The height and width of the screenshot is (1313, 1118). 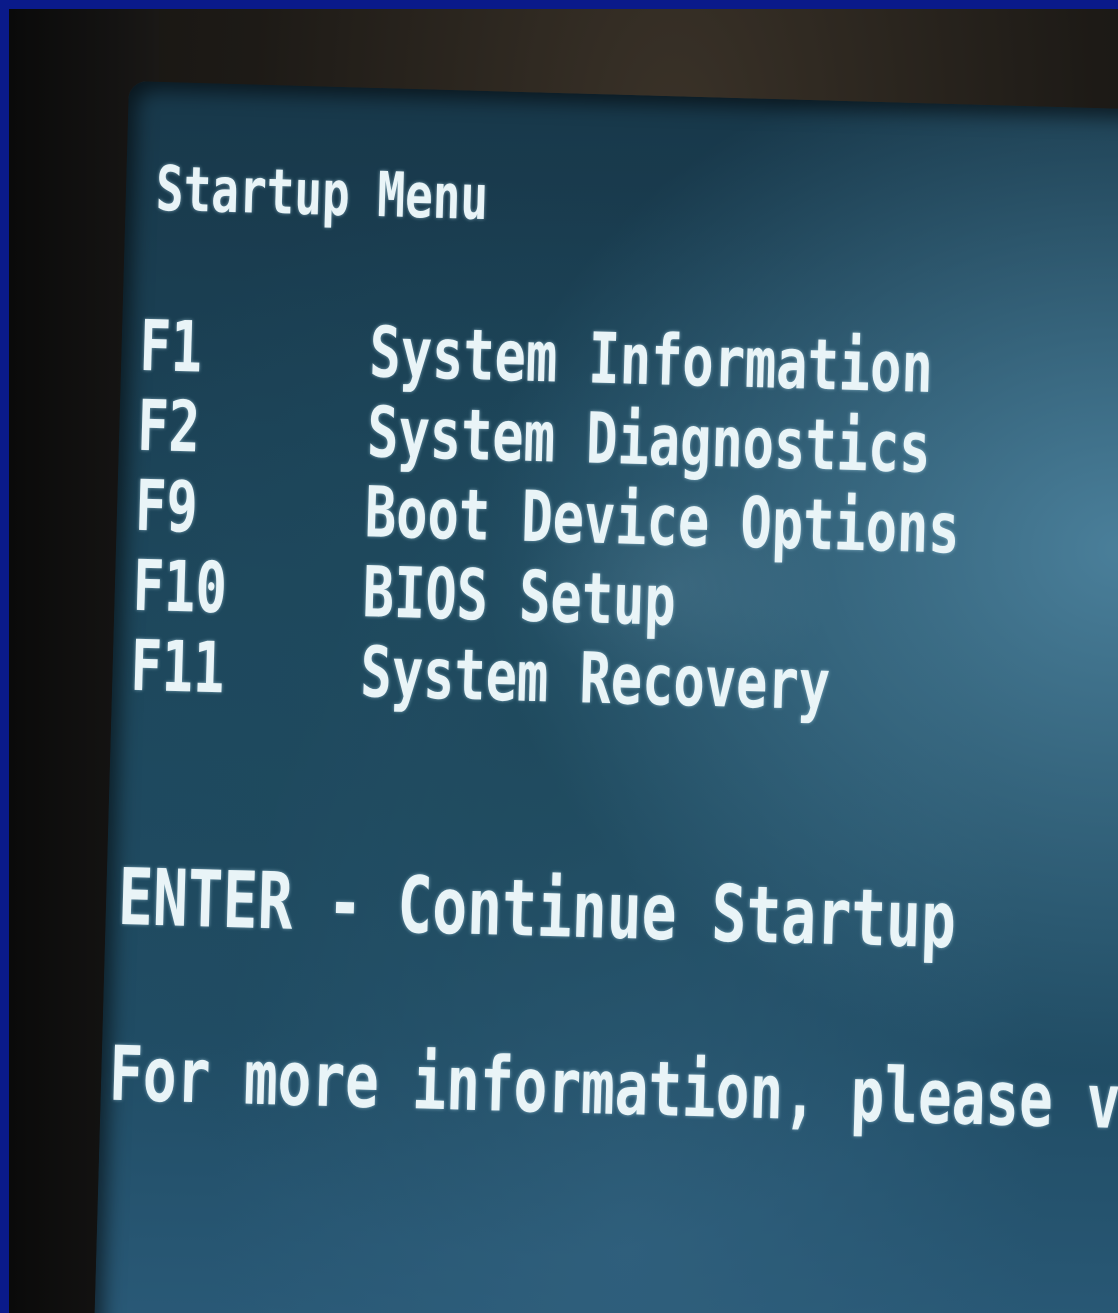 What do you see at coordinates (322, 192) in the screenshot?
I see `menu-title: Startup Menu` at bounding box center [322, 192].